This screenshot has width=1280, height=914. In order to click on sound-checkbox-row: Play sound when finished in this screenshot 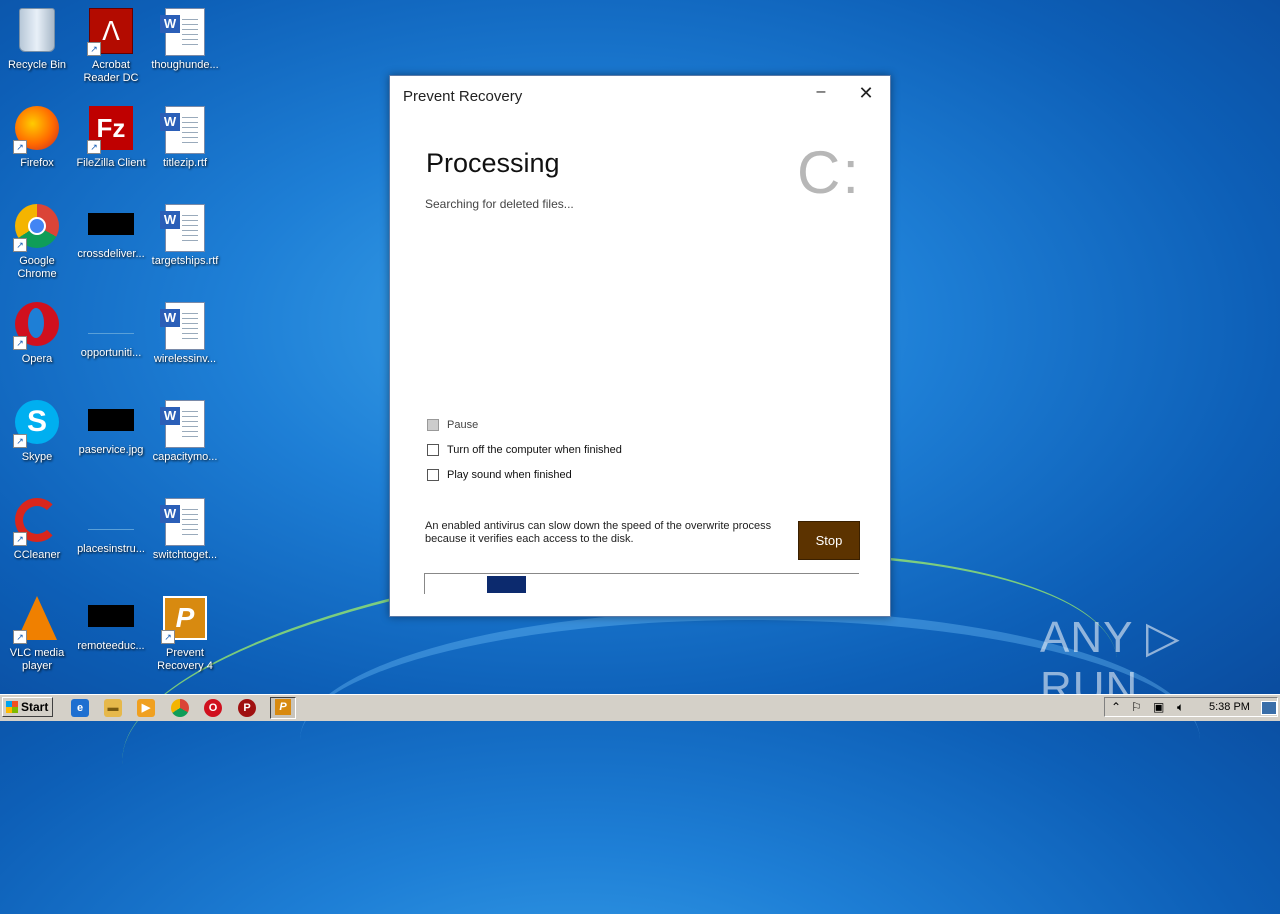, I will do `click(499, 475)`.